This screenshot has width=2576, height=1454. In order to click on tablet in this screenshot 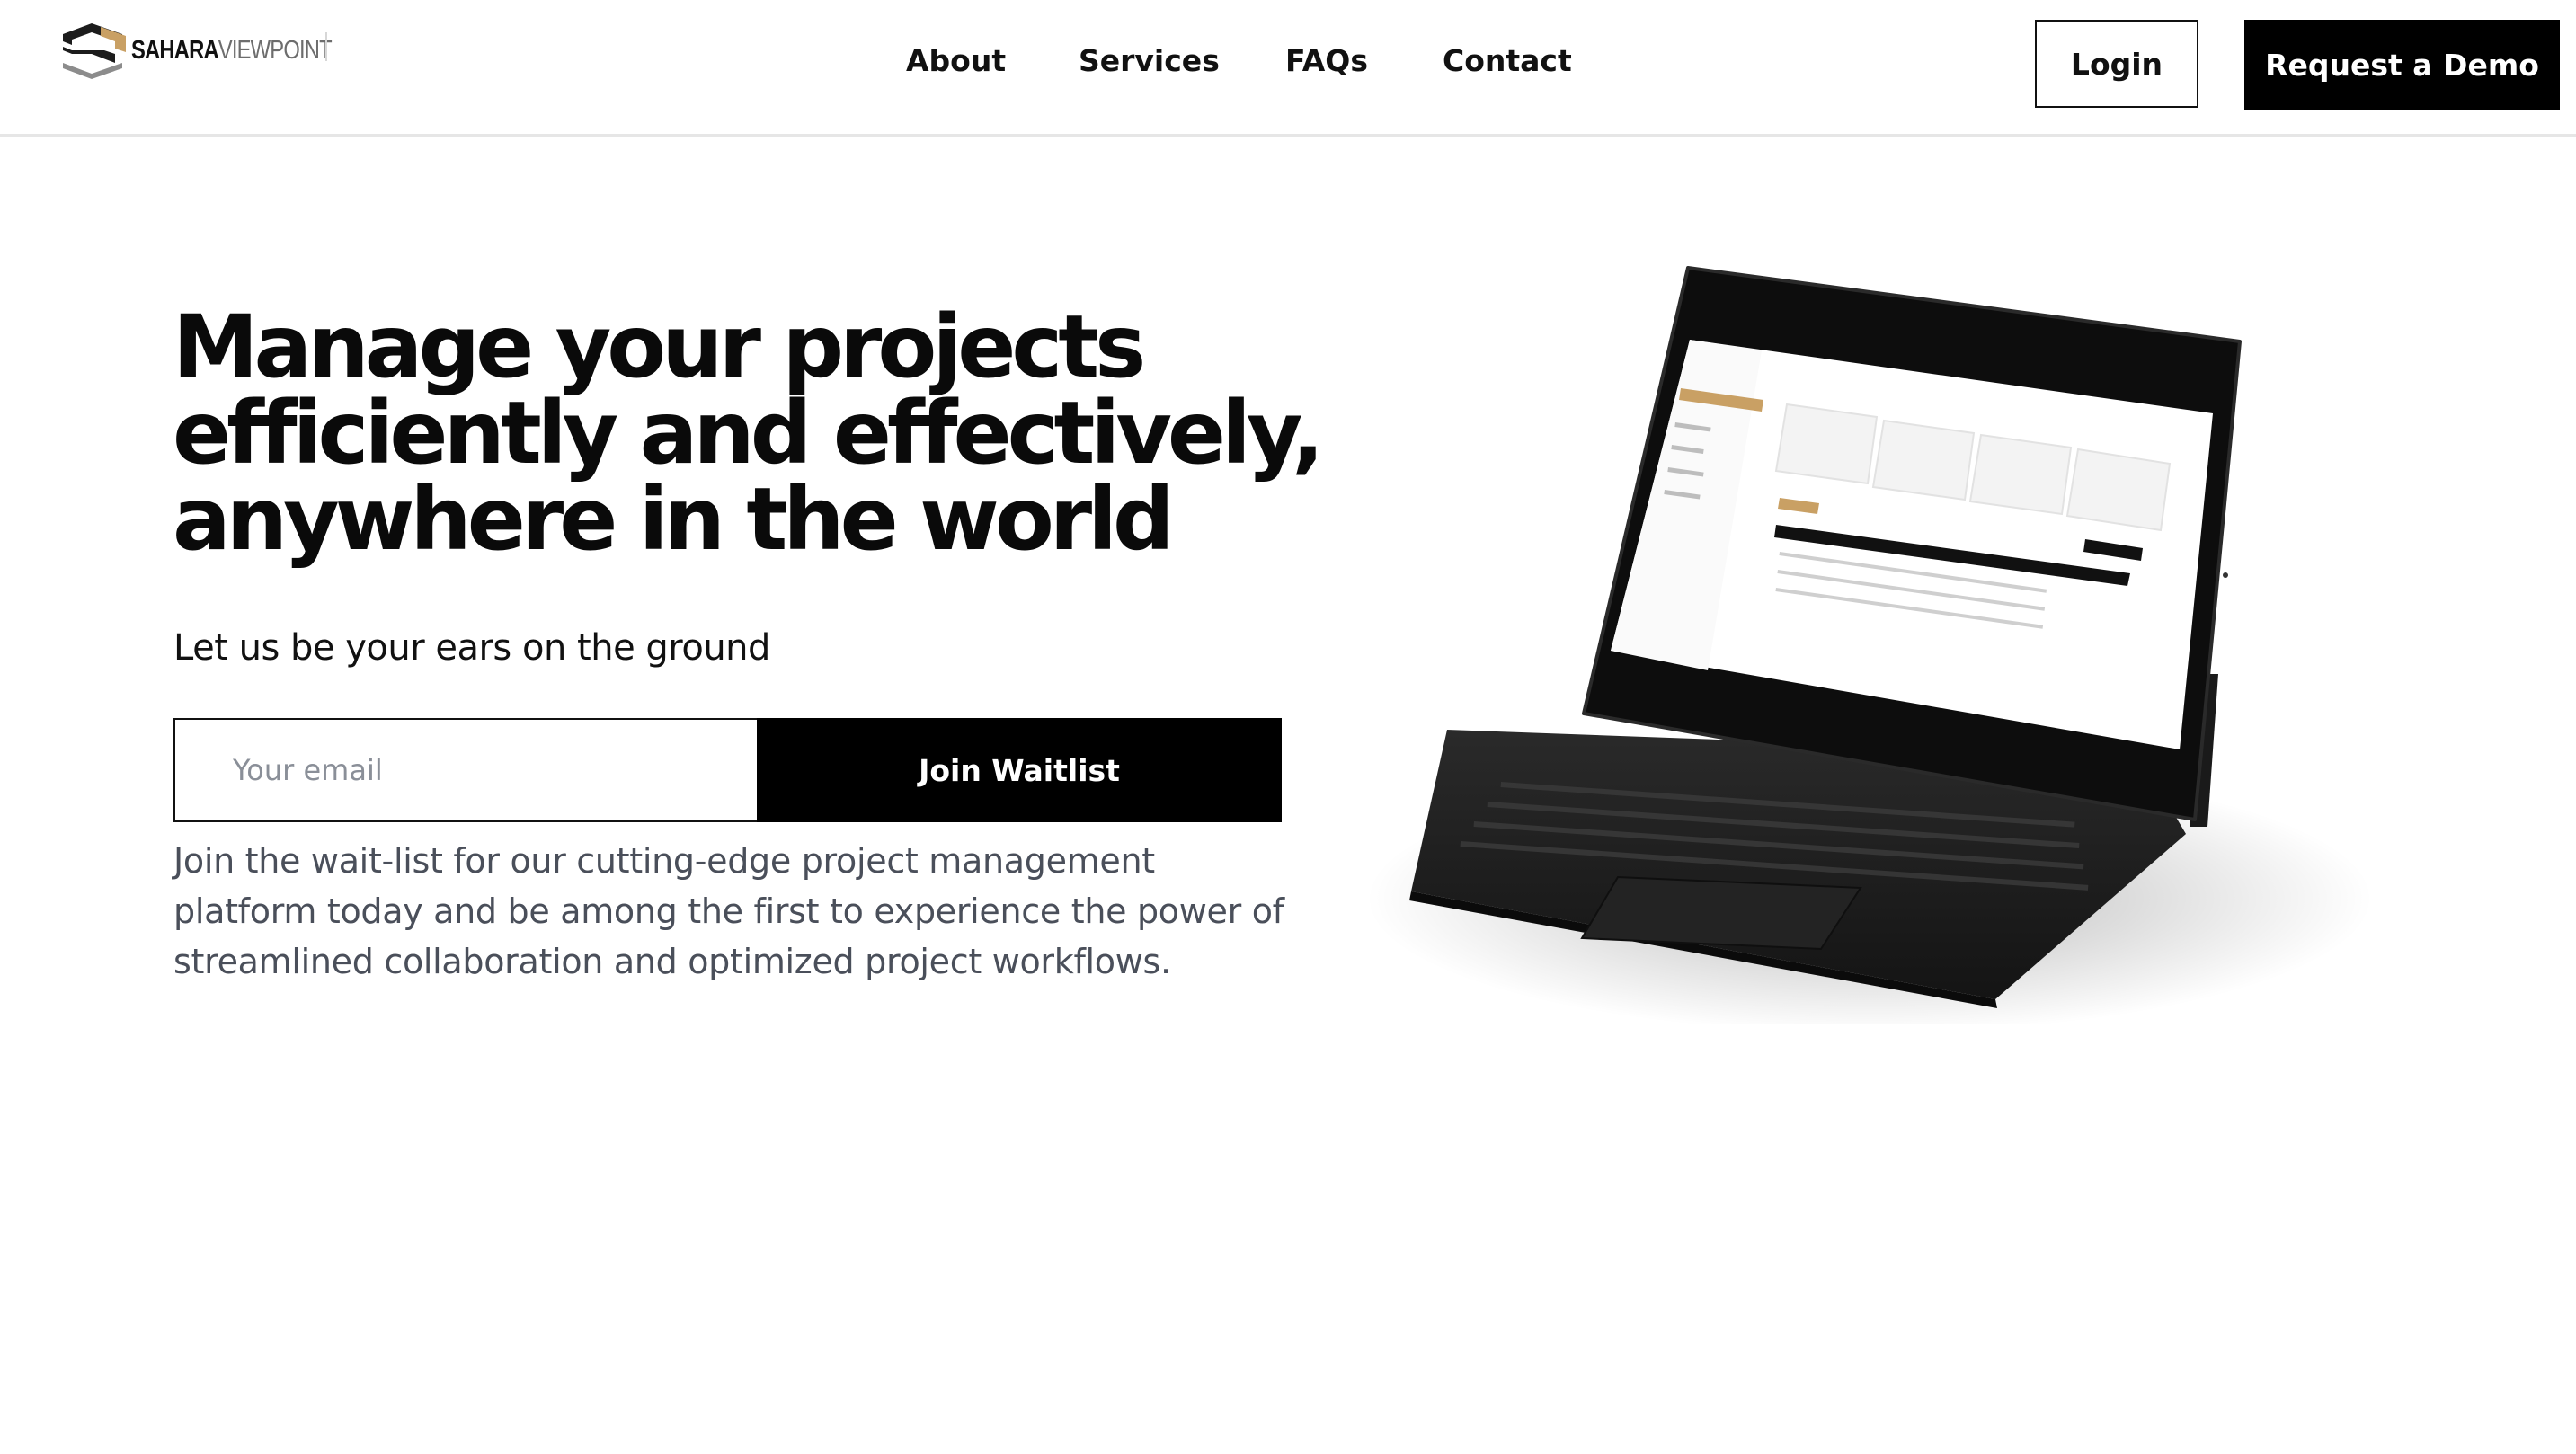, I will do `click(1912, 543)`.